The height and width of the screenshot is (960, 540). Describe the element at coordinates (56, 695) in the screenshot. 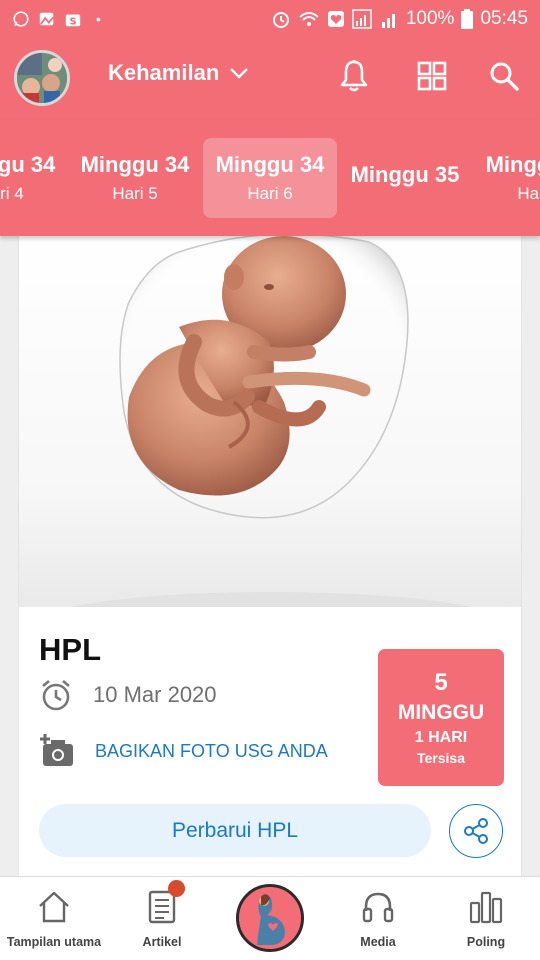

I see `alarm-clock-icon` at that location.